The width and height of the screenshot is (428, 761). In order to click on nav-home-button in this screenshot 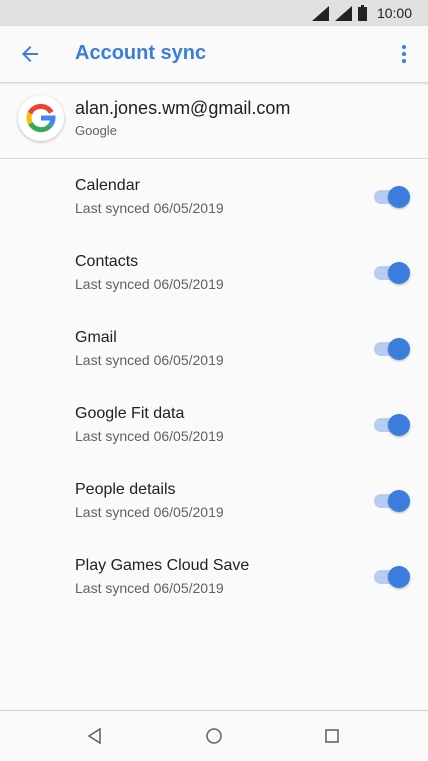, I will do `click(214, 736)`.